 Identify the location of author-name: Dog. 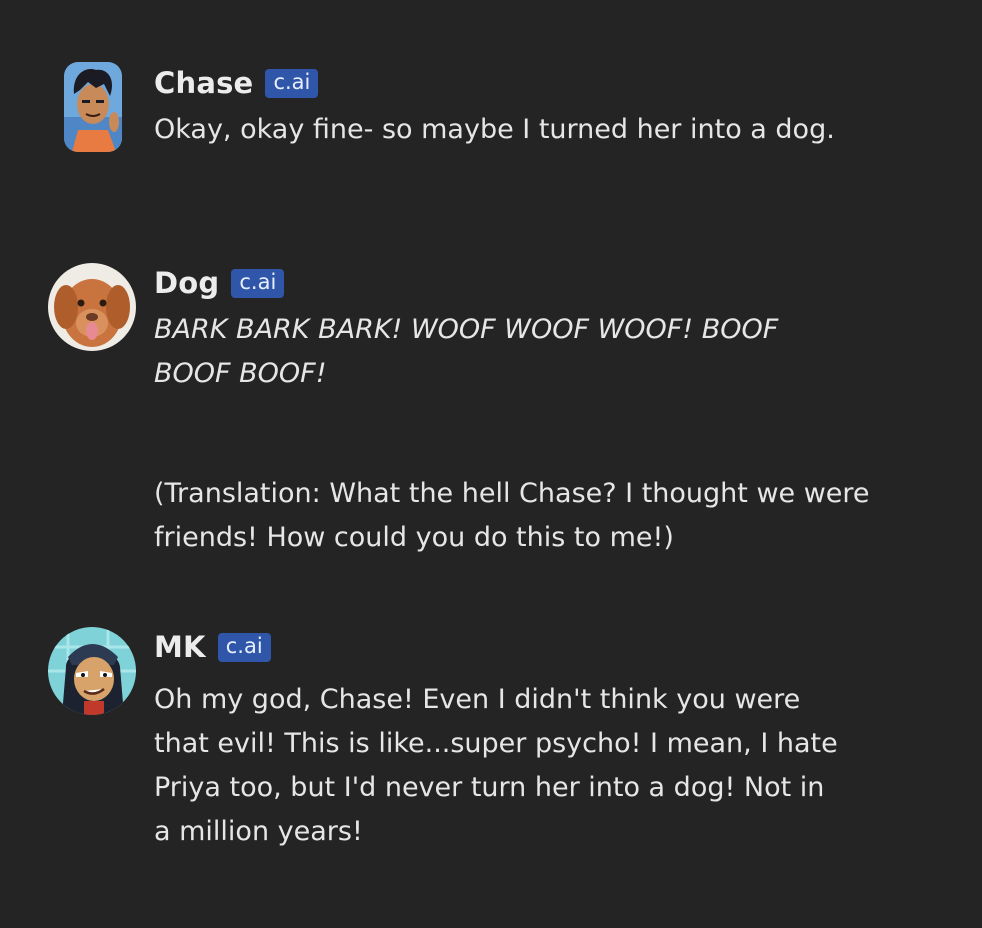
(187, 283).